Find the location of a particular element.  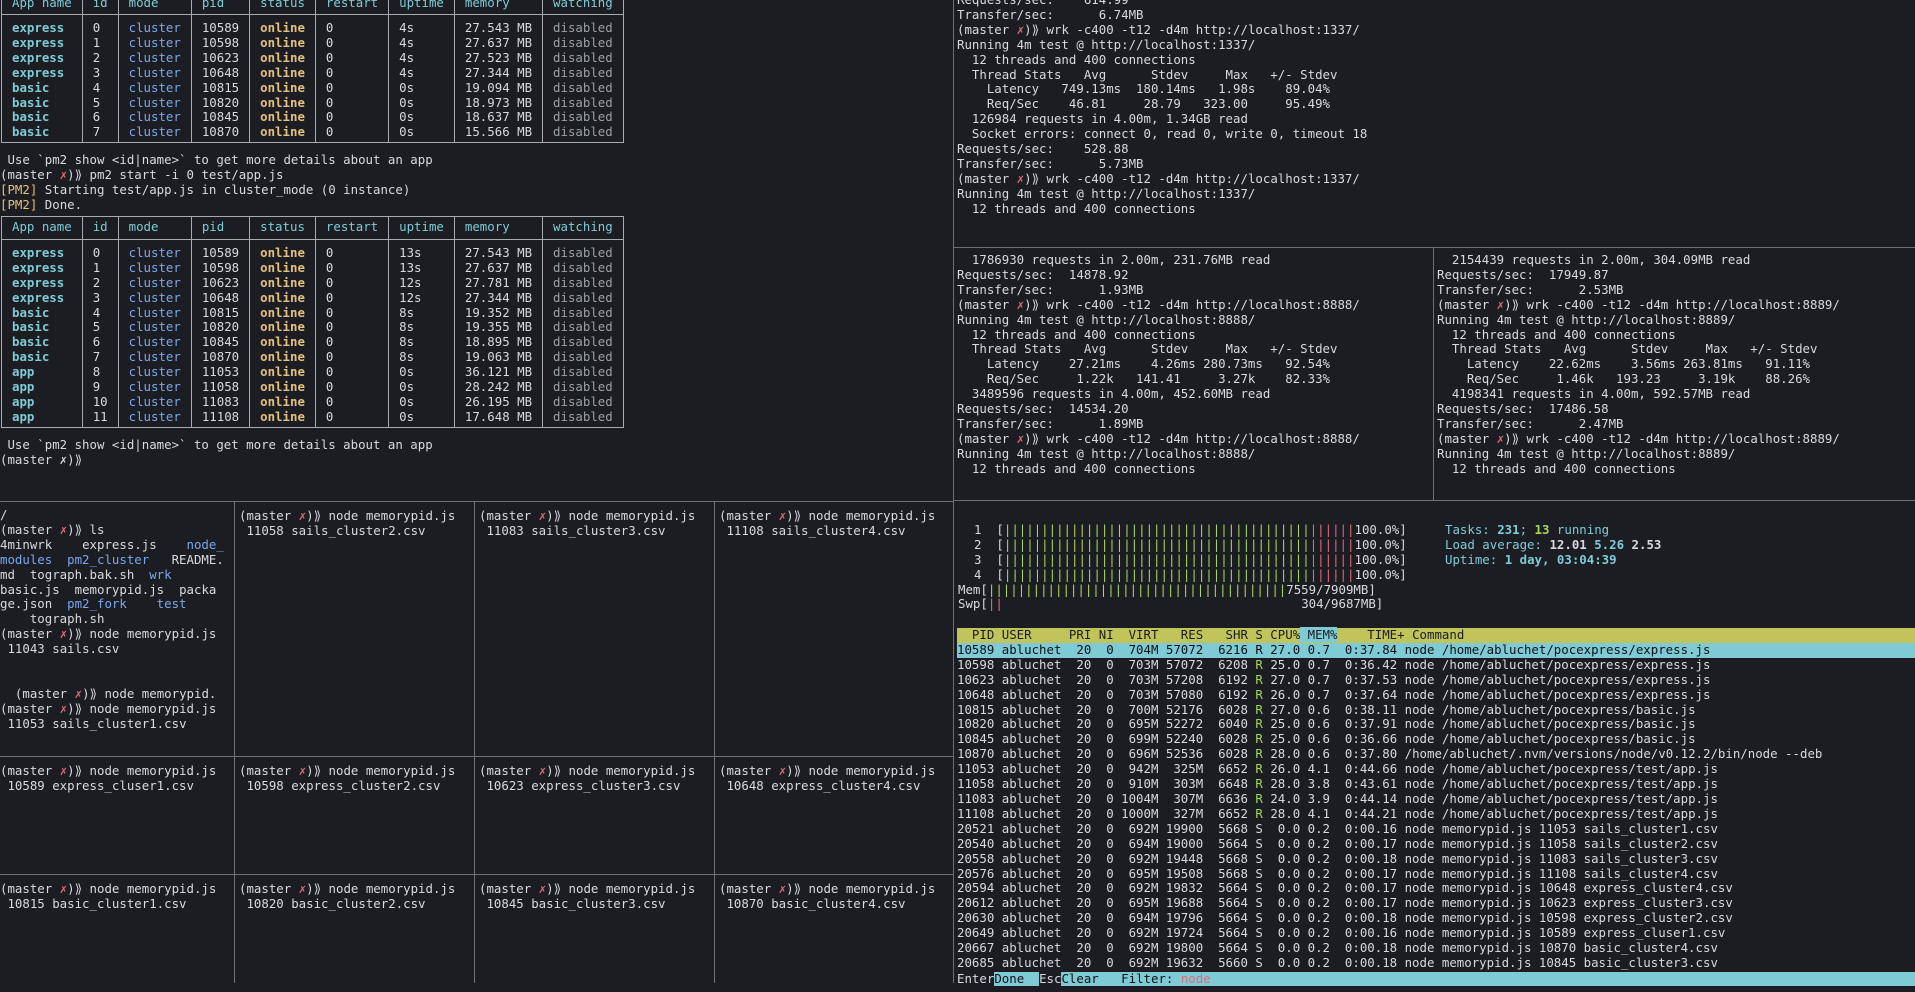

divider-wrk-split is located at coordinates (1433, 373).